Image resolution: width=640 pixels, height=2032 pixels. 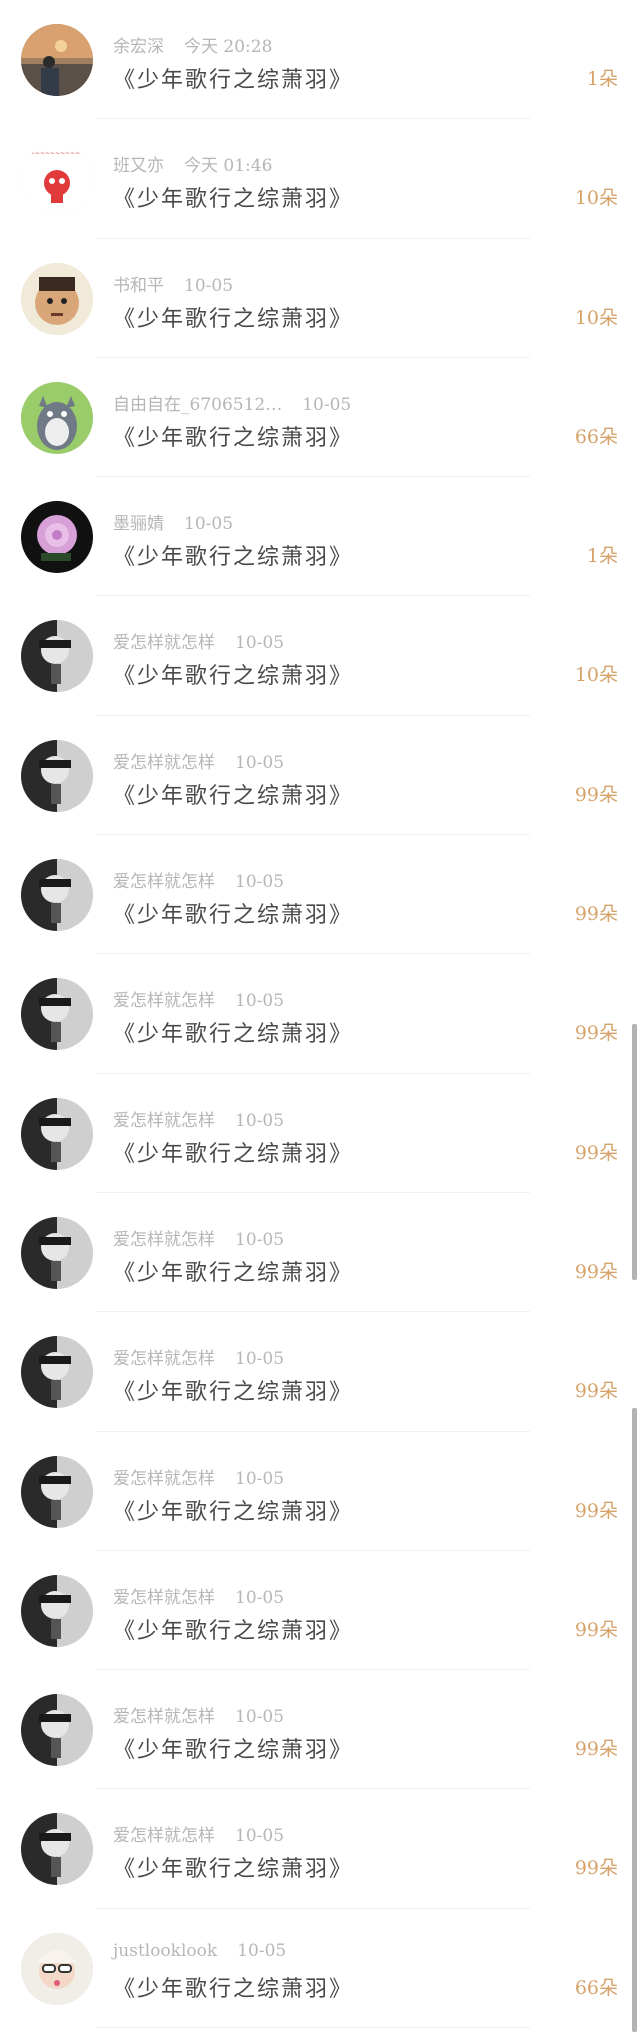 What do you see at coordinates (320, 1969) in the screenshot?
I see `list-item: justlooklook 10-05 《少年歌行之综萧羽》 66朵` at bounding box center [320, 1969].